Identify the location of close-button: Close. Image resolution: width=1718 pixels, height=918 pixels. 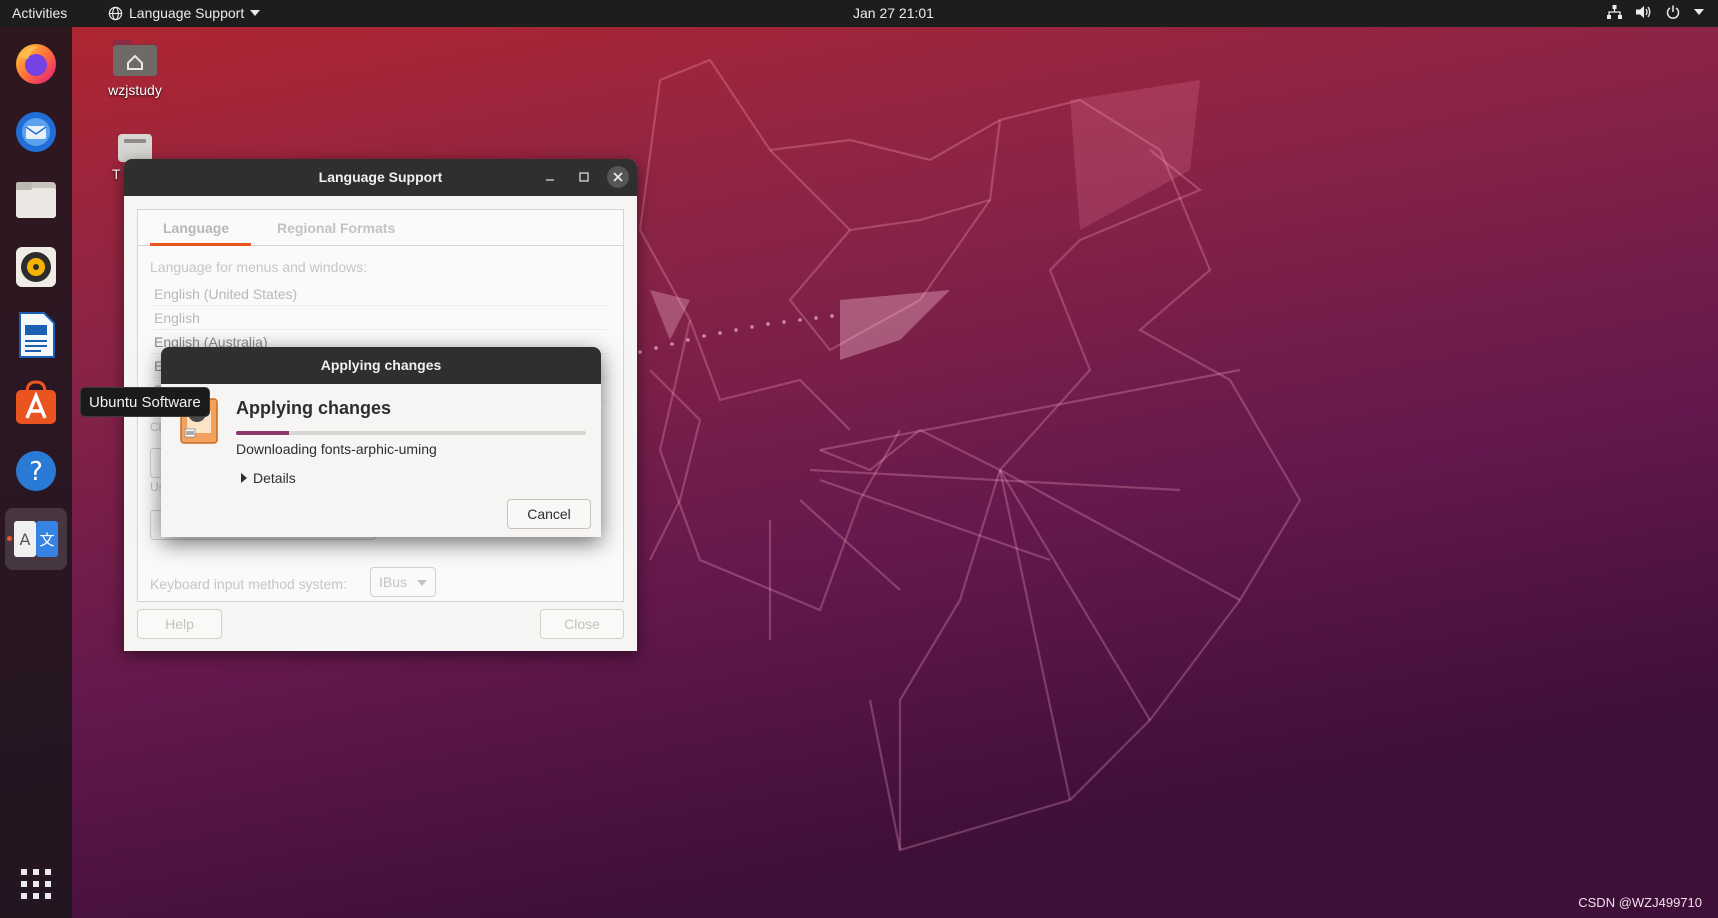
(582, 624).